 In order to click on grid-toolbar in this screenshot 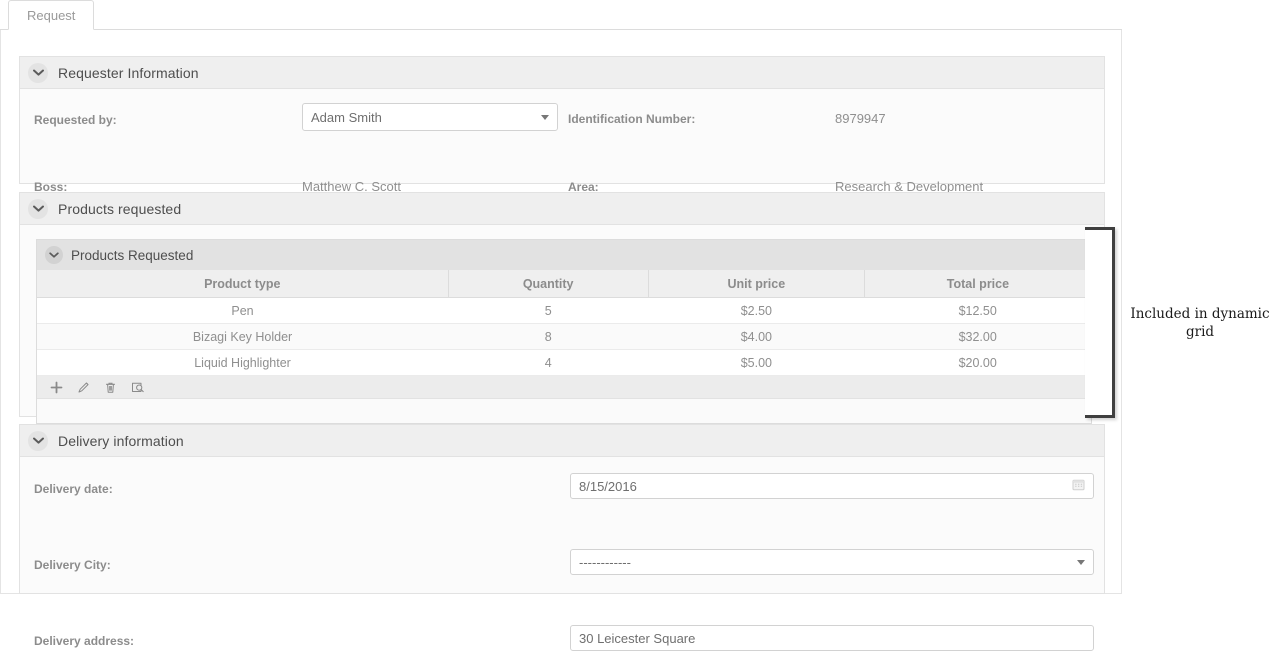, I will do `click(564, 387)`.